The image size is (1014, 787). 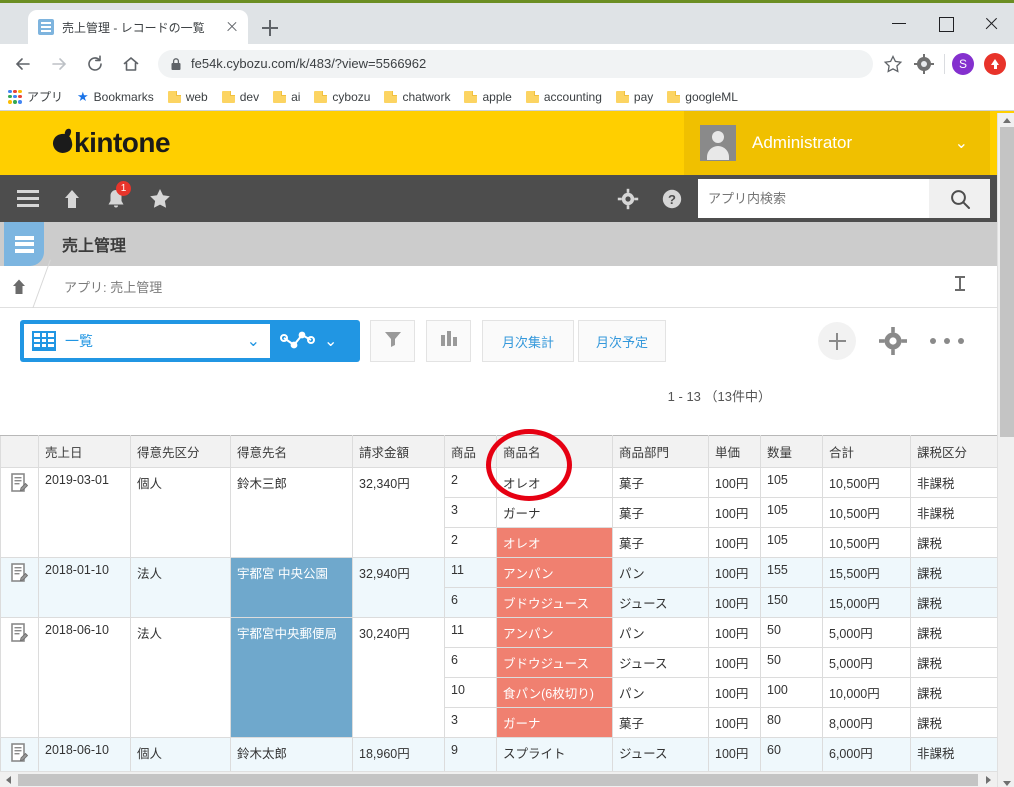 I want to click on toolbar-divider, so click(x=944, y=63).